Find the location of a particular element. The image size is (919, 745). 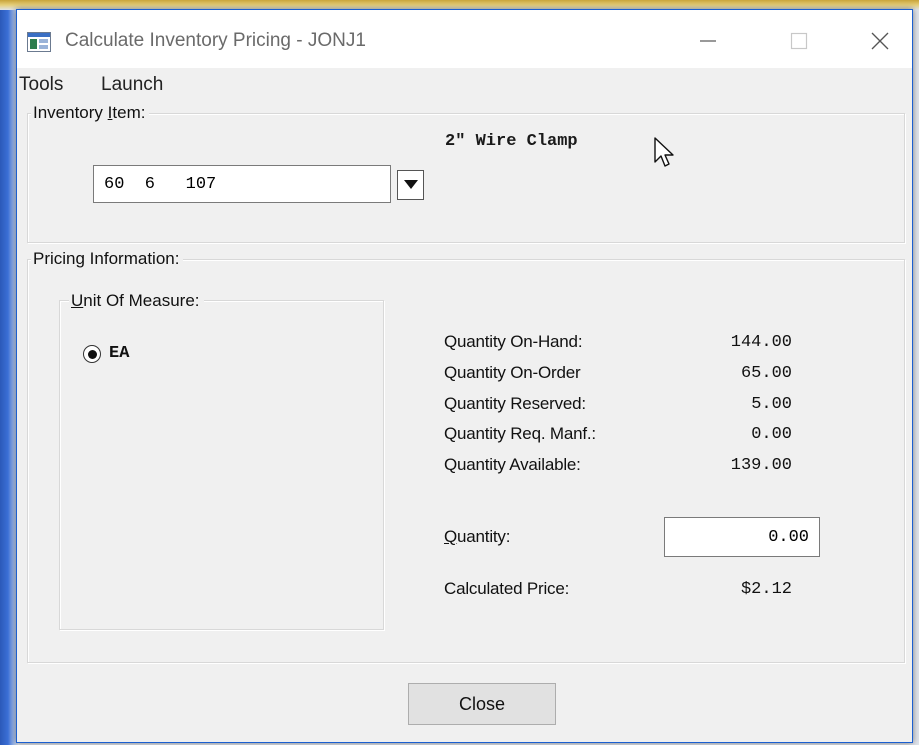

qty-reserved-label: Quantity Reserved: is located at coordinates (515, 403).